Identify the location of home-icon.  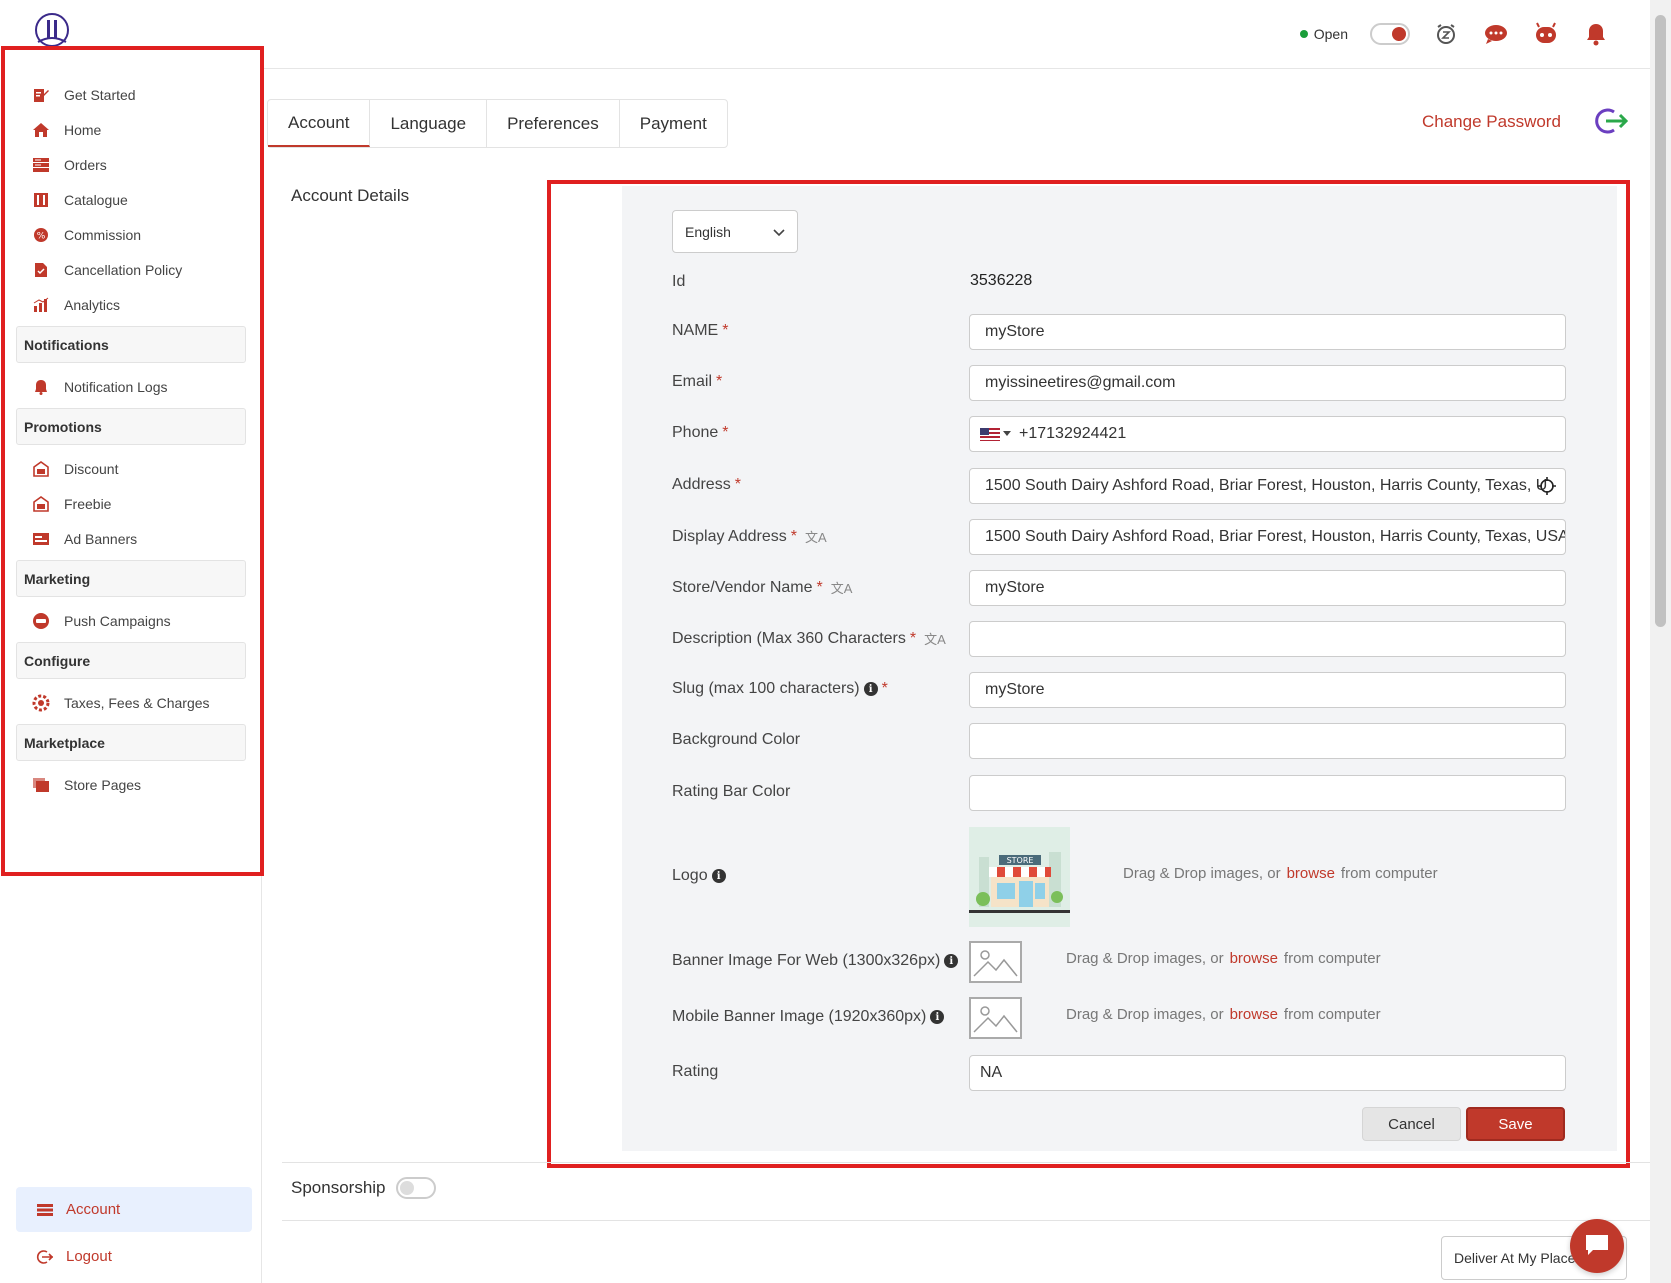
(41, 130).